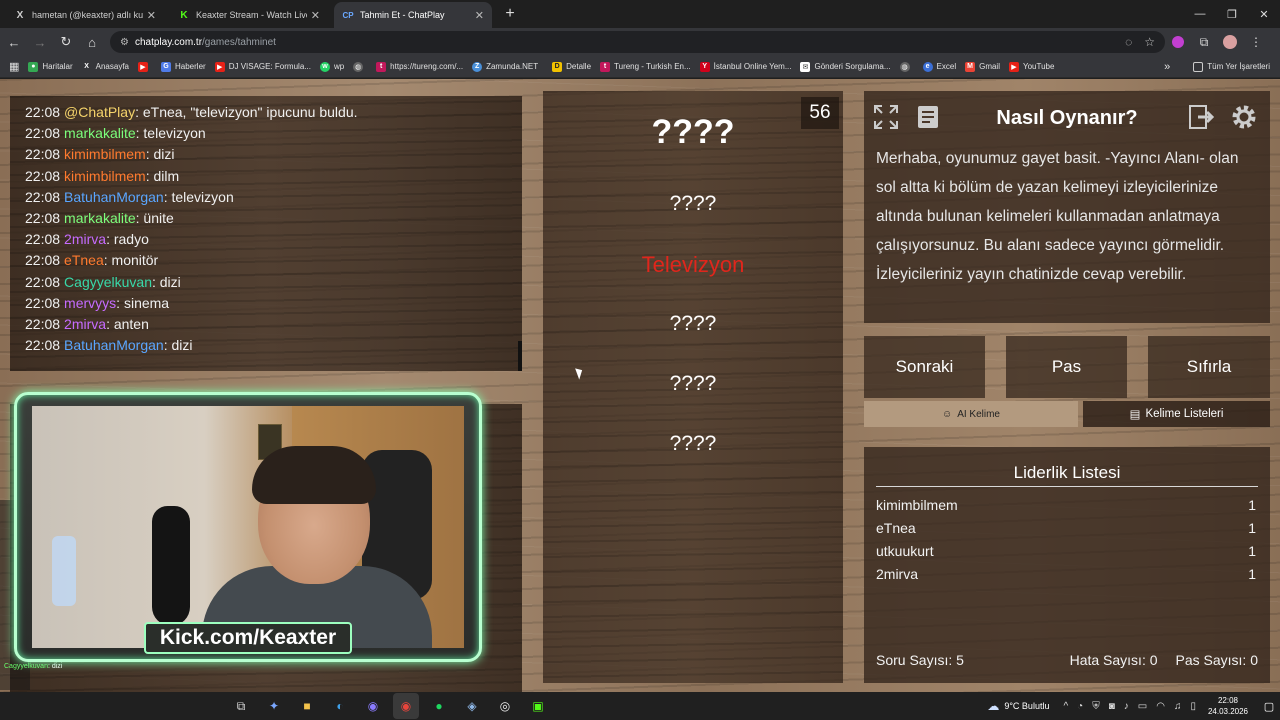 Image resolution: width=1280 pixels, height=720 pixels. Describe the element at coordinates (413, 15) in the screenshot. I see `tab-chatplay: CP Tahmin Et - ChatPlay ✕` at that location.